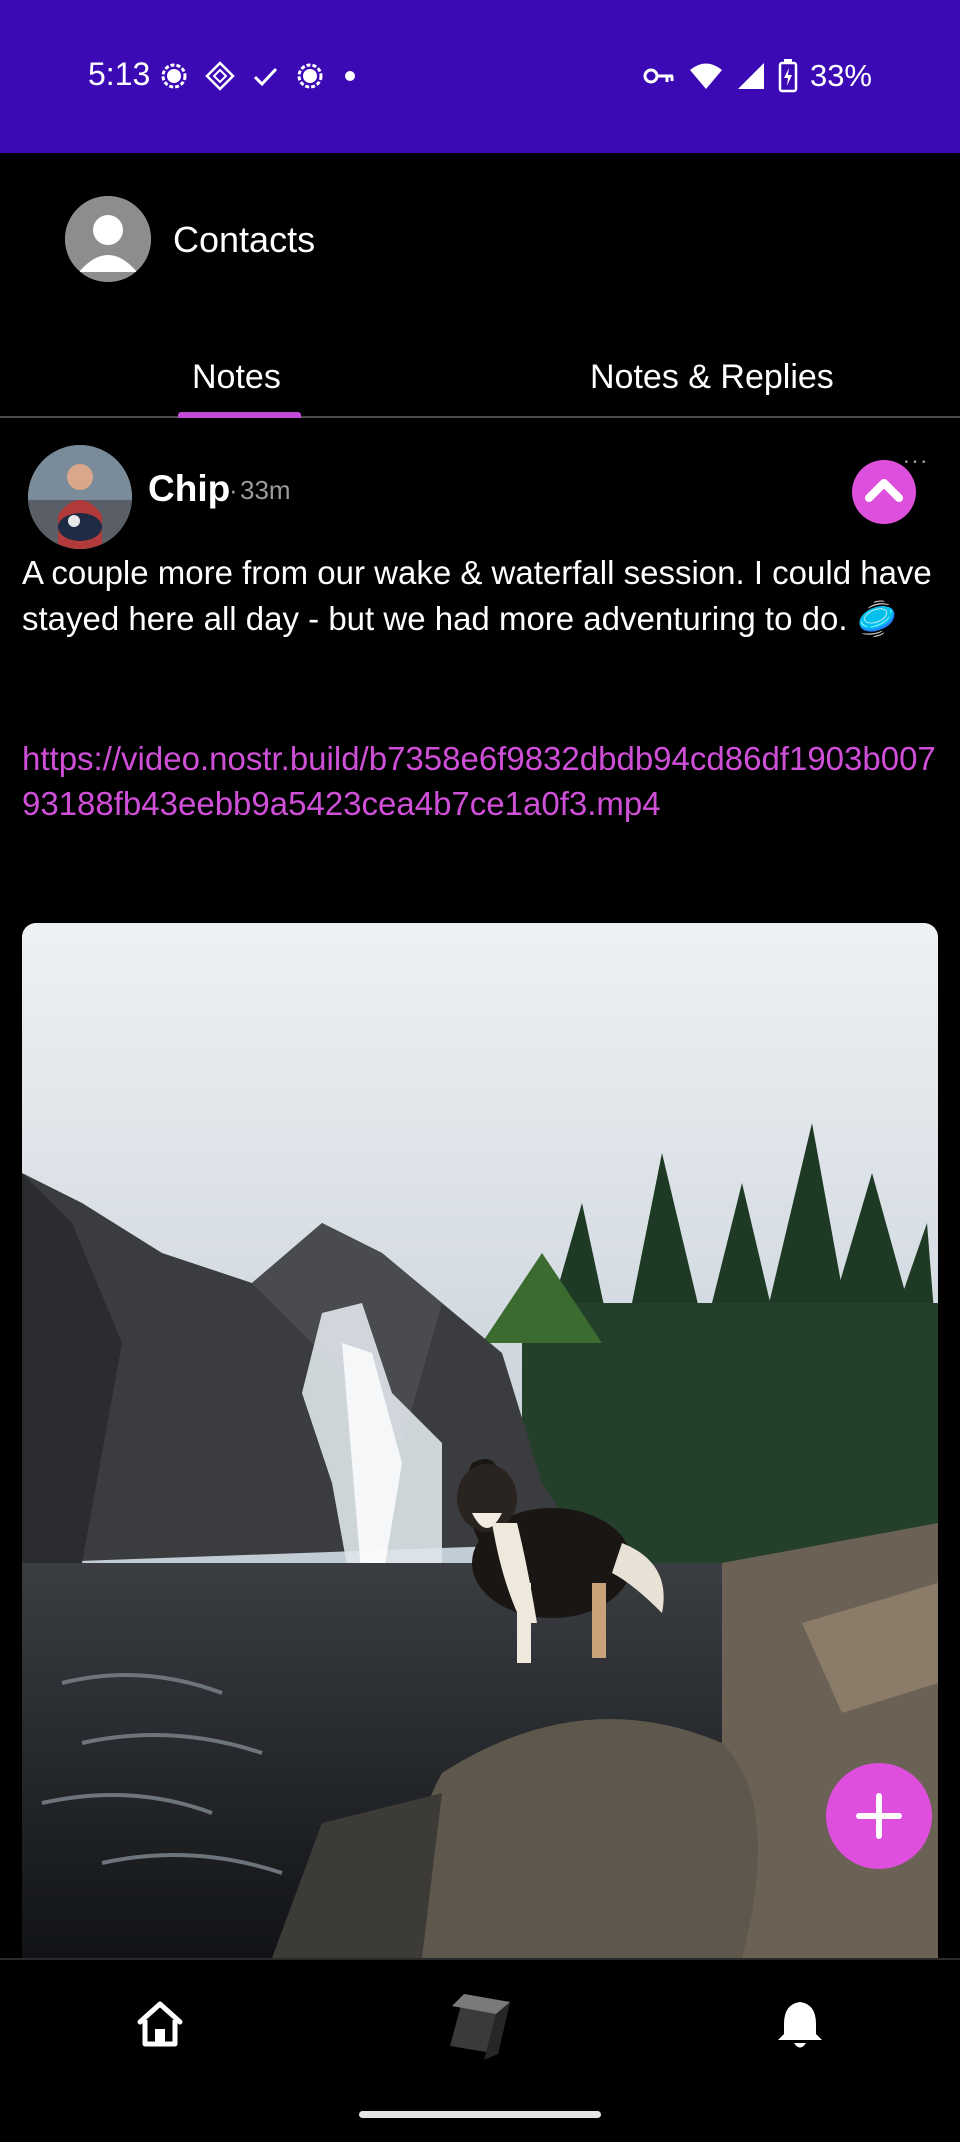 The image size is (960, 2142). What do you see at coordinates (705, 76) in the screenshot?
I see `wifi-icon` at bounding box center [705, 76].